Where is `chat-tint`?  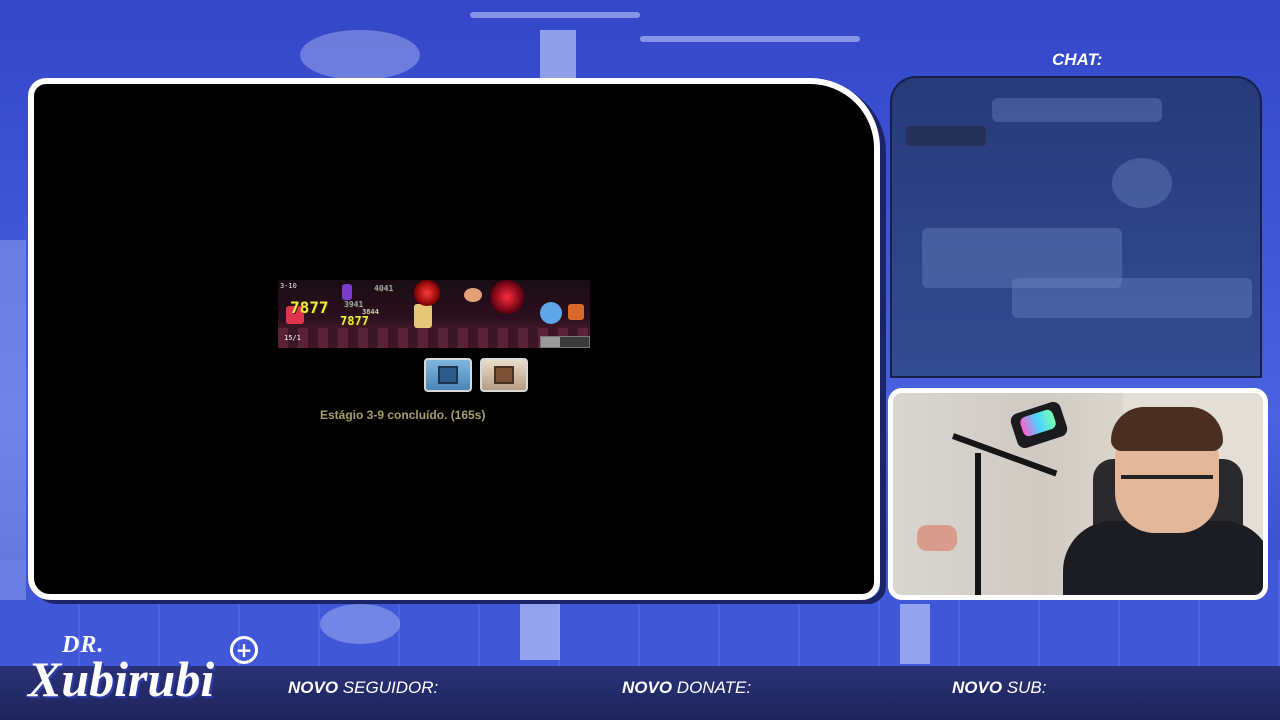 chat-tint is located at coordinates (1076, 227).